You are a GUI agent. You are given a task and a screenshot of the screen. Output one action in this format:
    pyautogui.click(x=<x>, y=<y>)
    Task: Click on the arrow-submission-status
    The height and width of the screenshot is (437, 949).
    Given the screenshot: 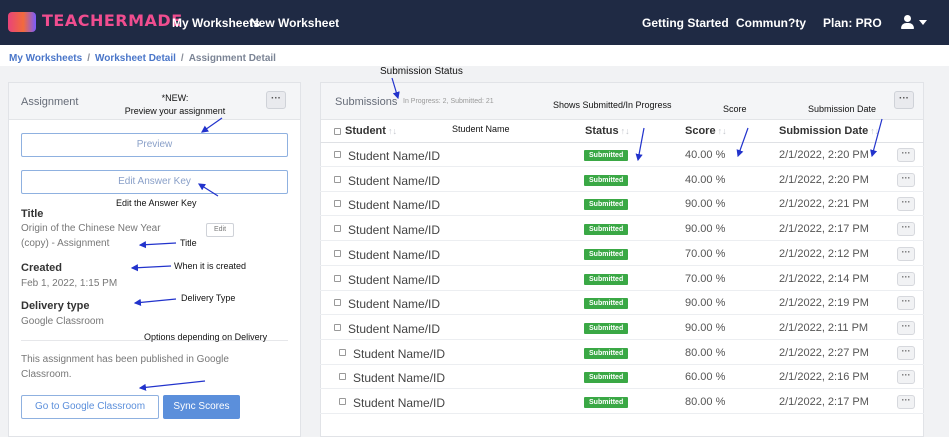 What is the action you would take?
    pyautogui.click(x=395, y=88)
    